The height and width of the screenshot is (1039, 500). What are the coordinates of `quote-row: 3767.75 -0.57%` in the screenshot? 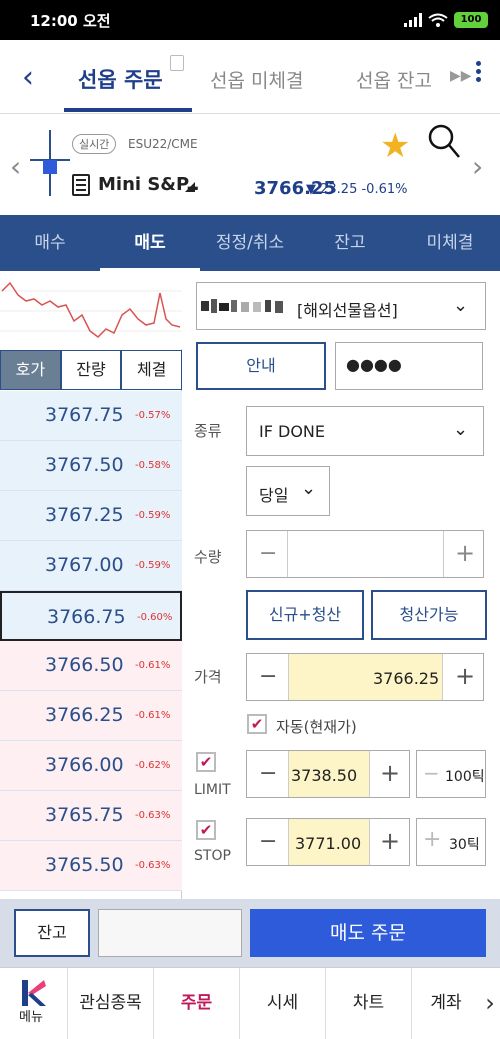 It's located at (91, 416).